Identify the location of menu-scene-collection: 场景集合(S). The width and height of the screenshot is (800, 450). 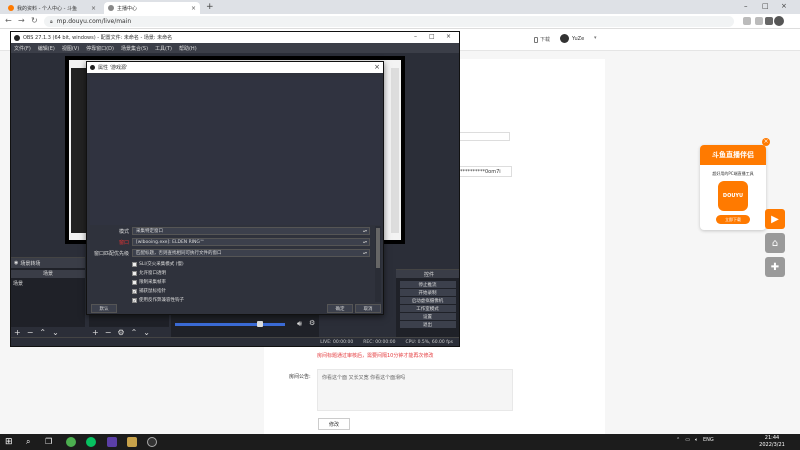
(134, 48).